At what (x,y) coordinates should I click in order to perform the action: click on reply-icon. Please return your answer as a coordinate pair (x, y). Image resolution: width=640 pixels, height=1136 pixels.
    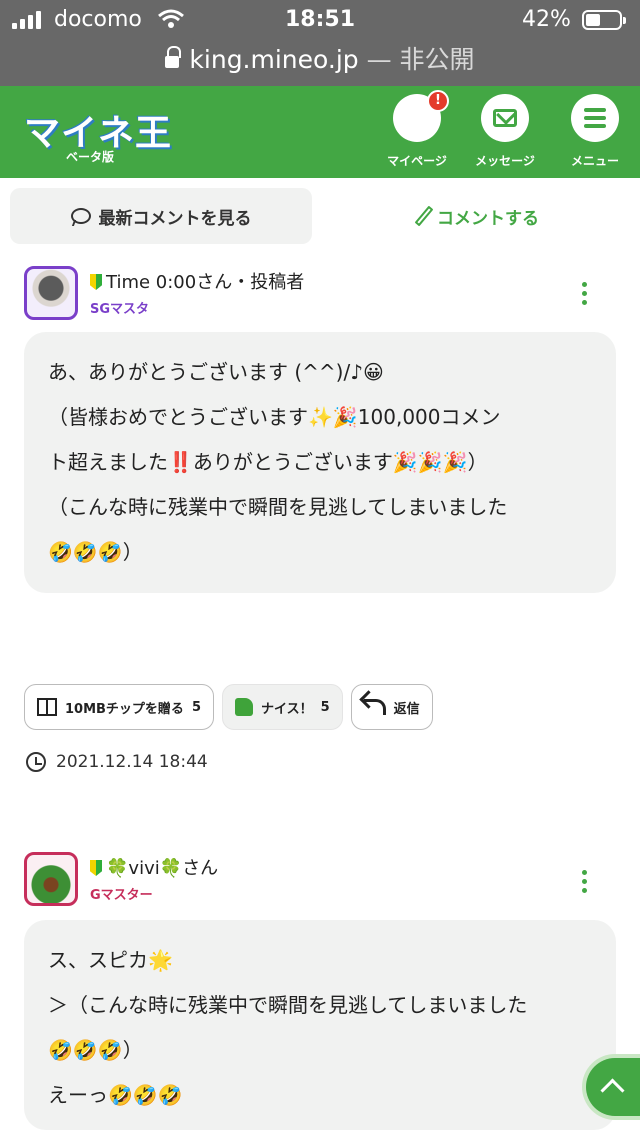
    Looking at the image, I should click on (374, 707).